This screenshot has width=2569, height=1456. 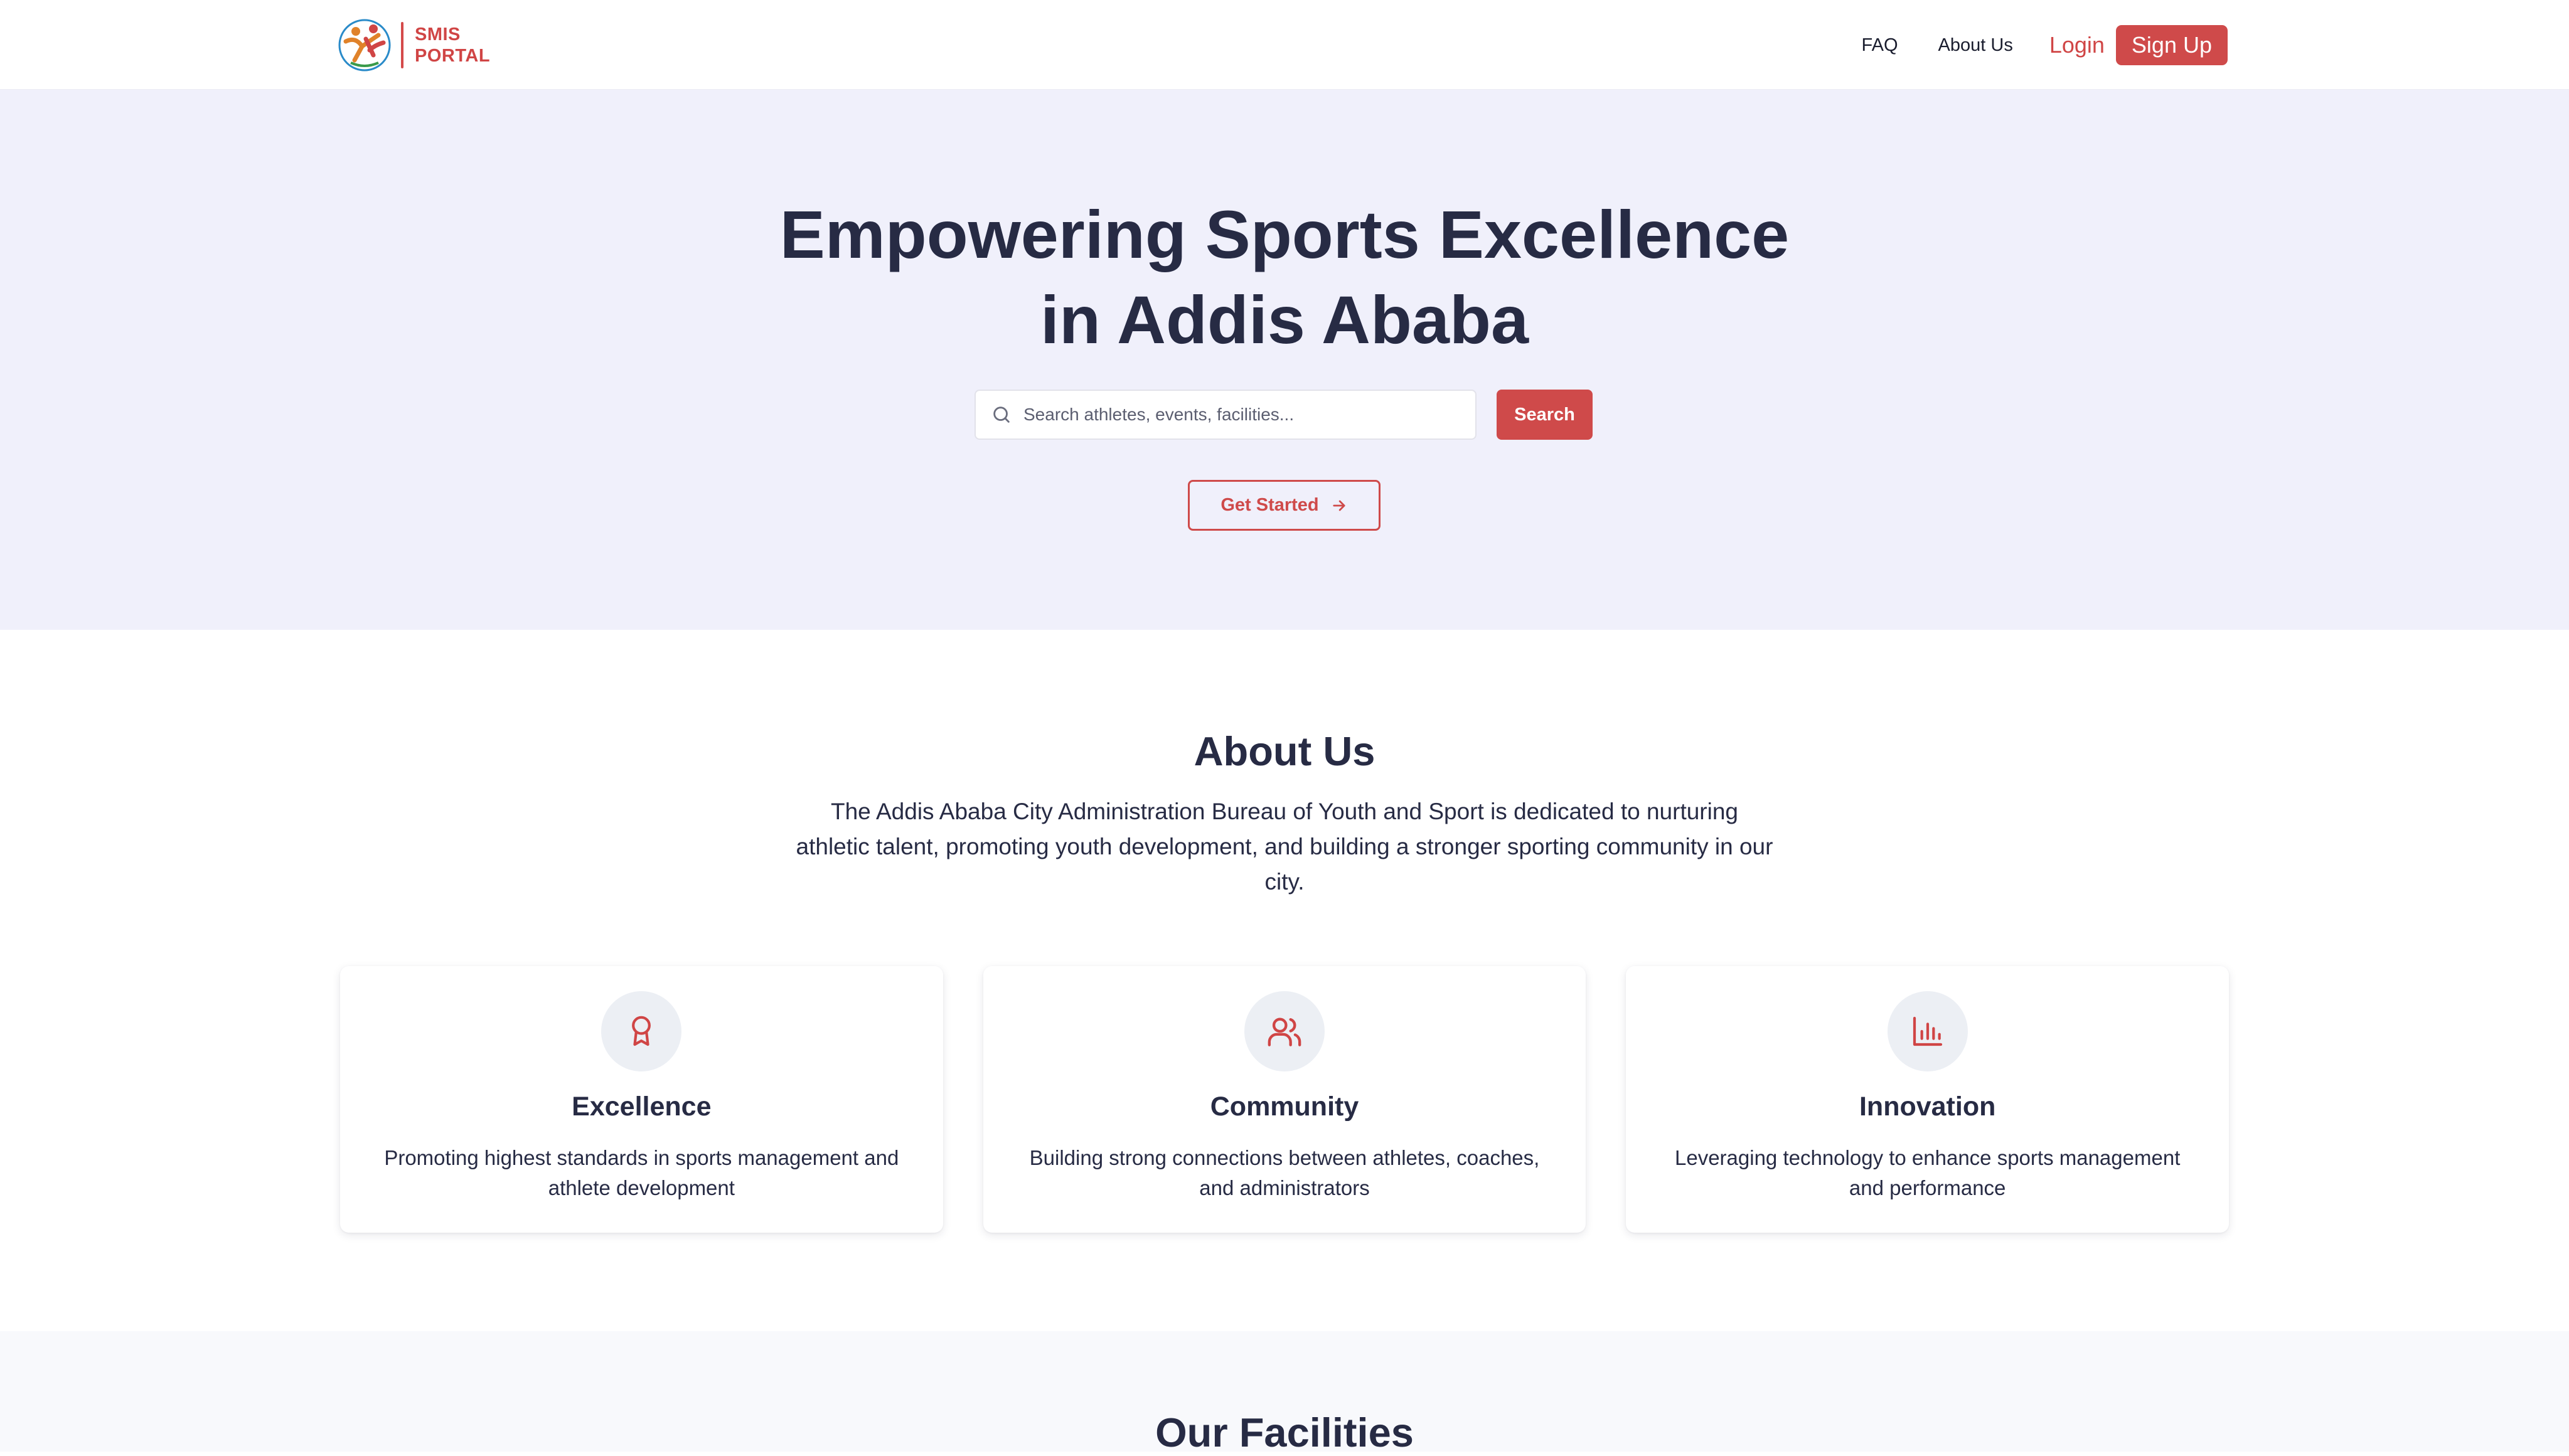 I want to click on brand-name: SMIS PORTAL, so click(x=452, y=45).